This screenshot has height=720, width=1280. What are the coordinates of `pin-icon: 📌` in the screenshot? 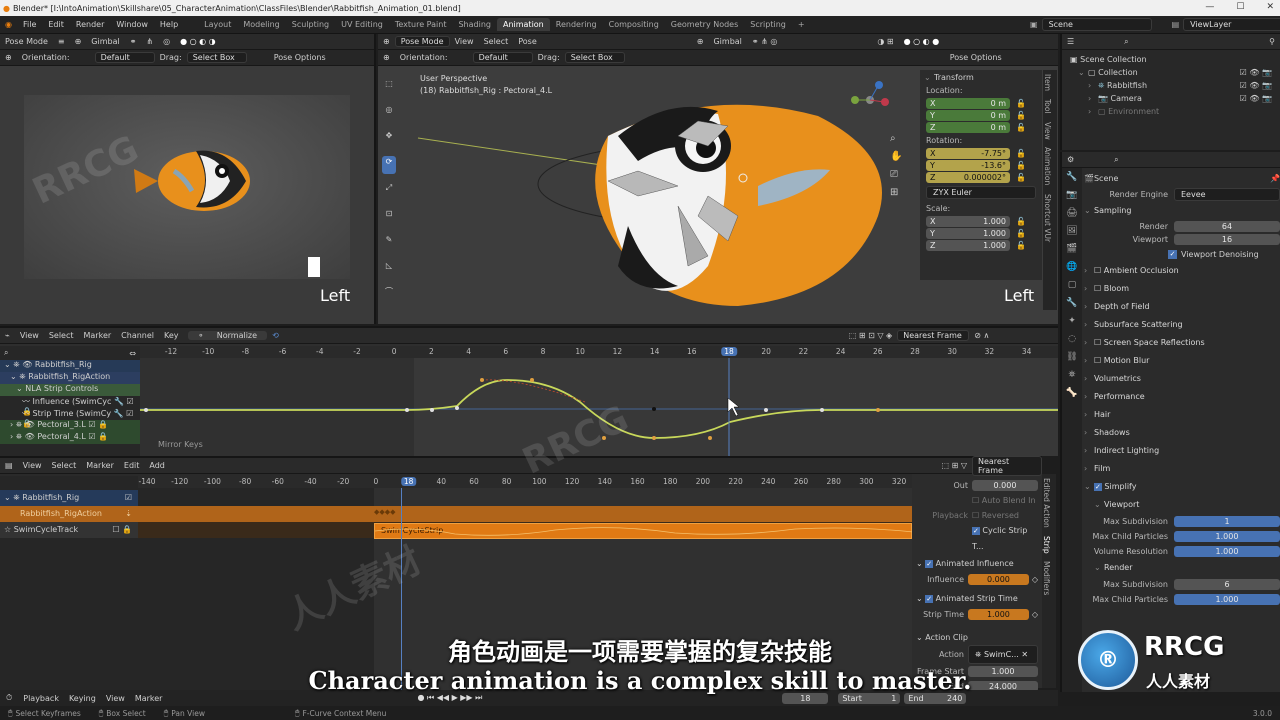 It's located at (1275, 178).